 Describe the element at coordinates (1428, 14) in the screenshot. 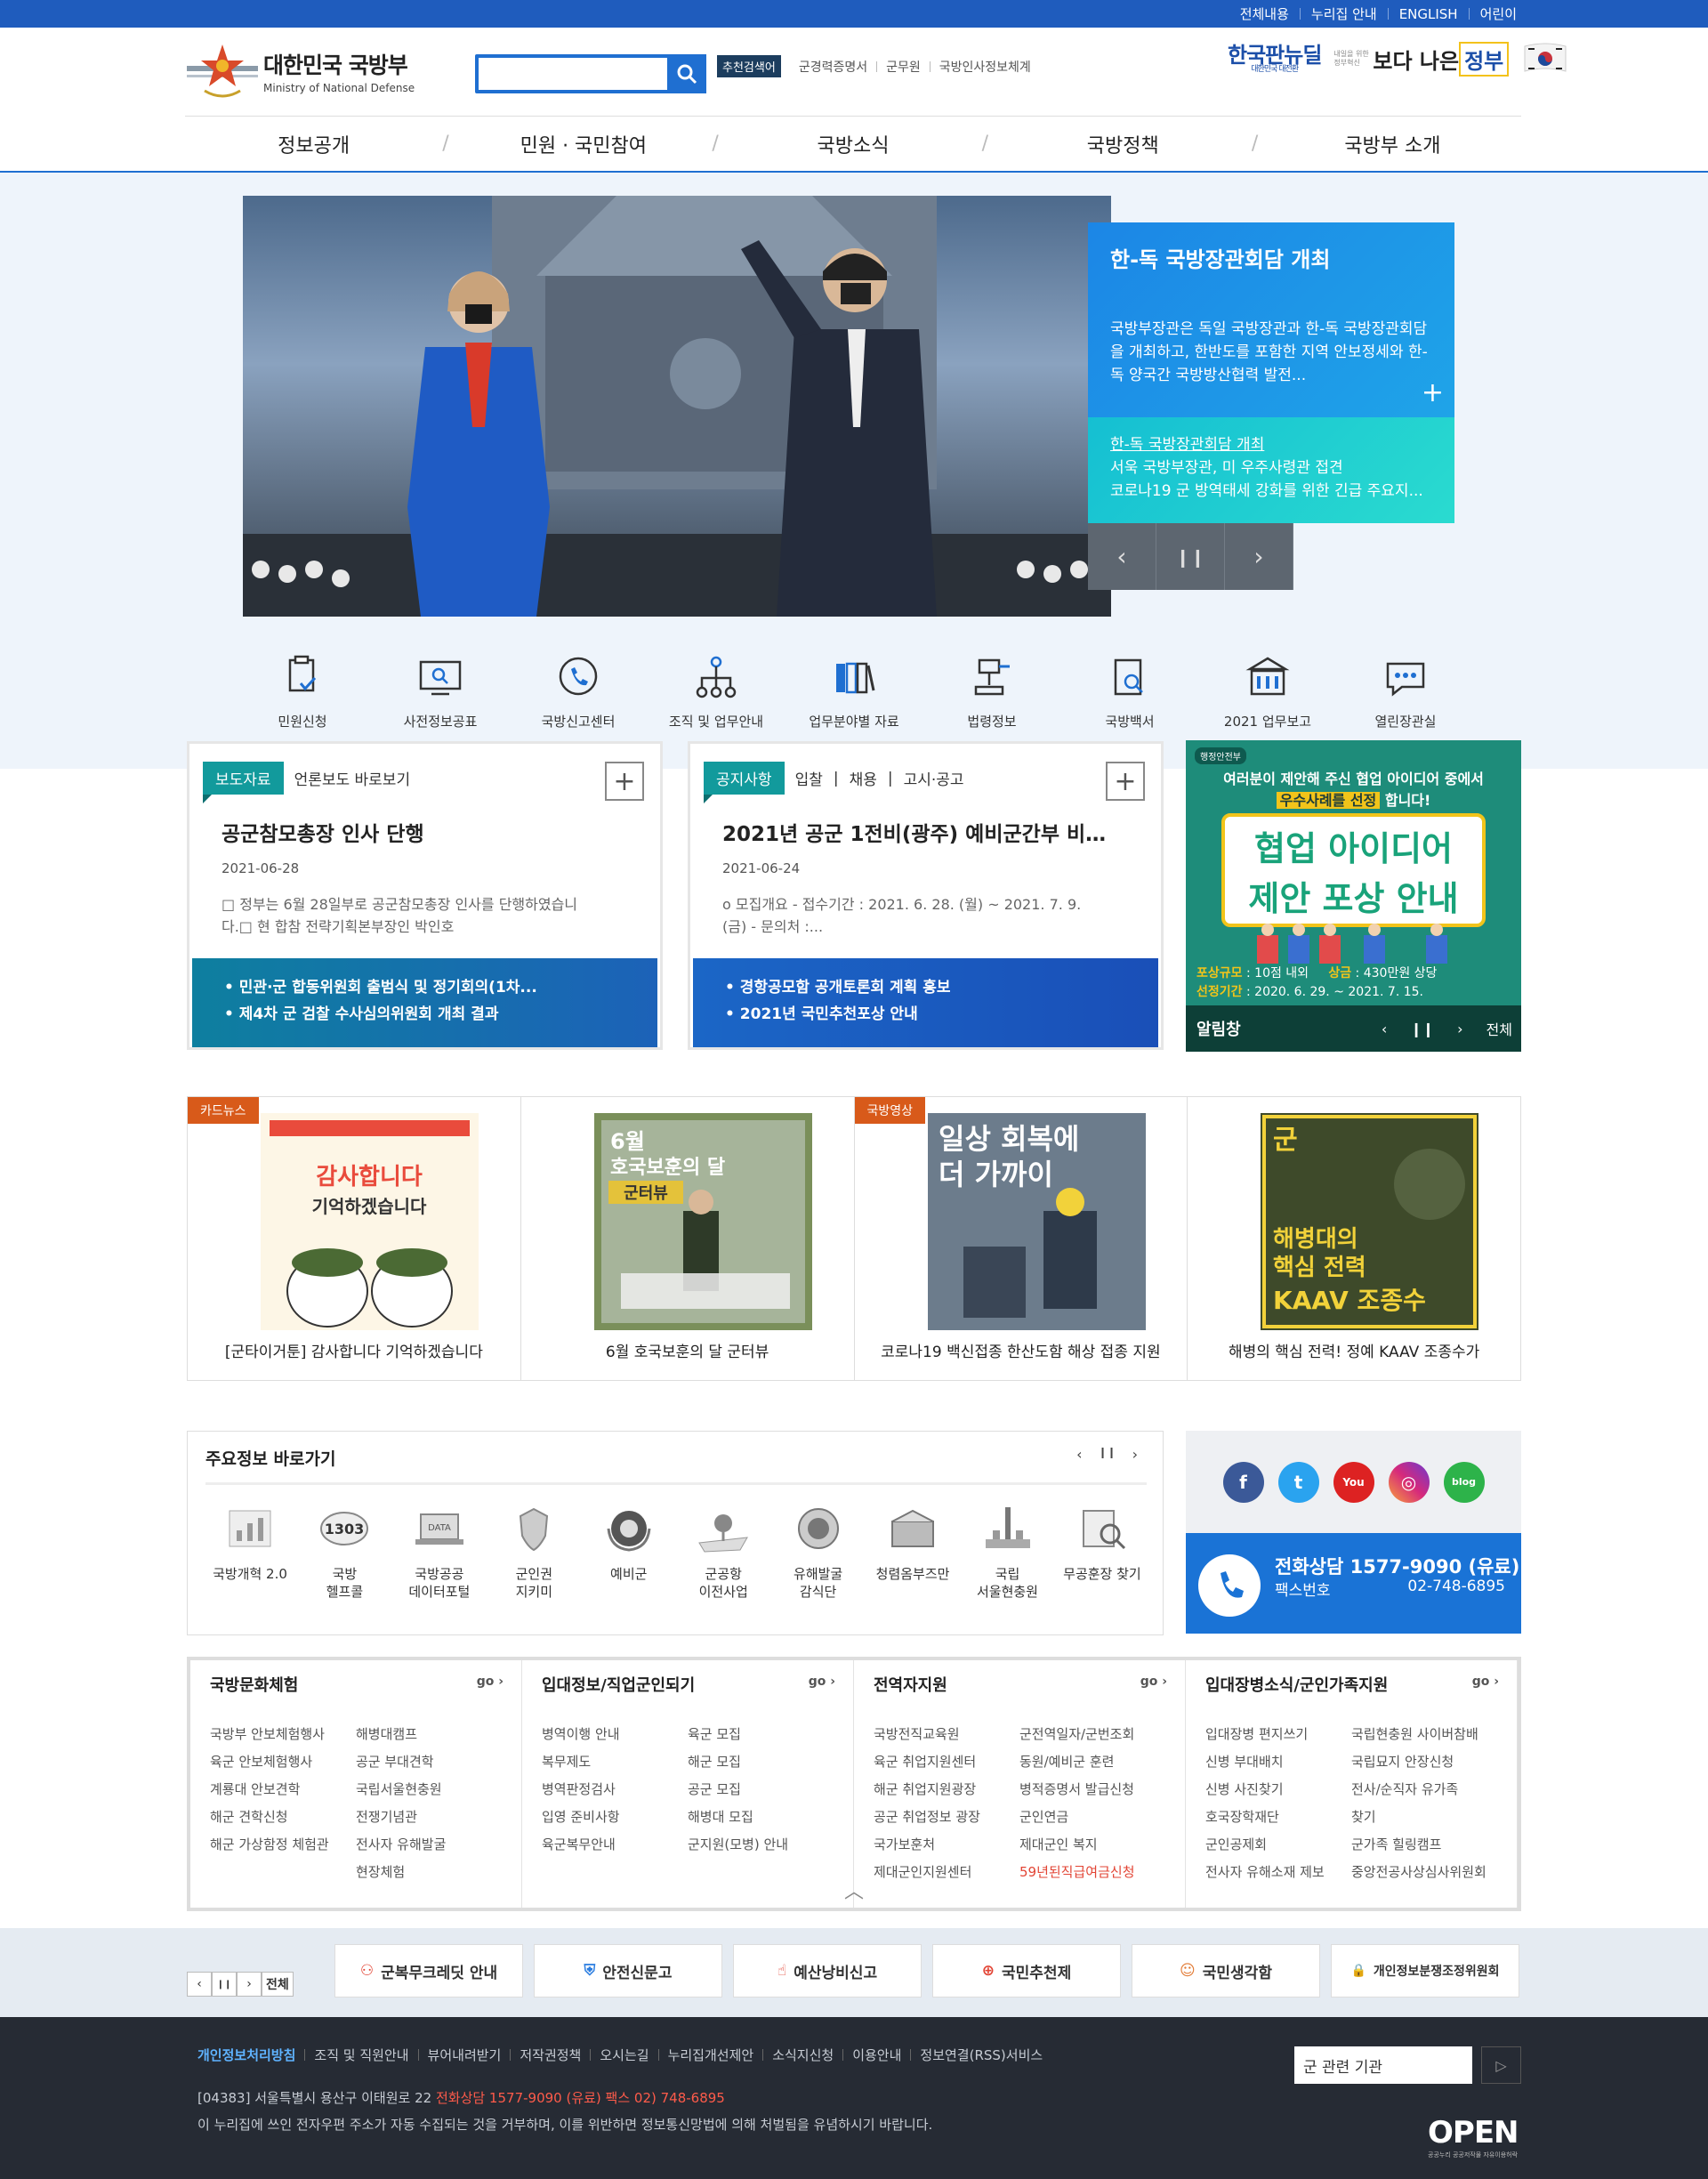

I see `top-link-english: ENGLISH` at that location.